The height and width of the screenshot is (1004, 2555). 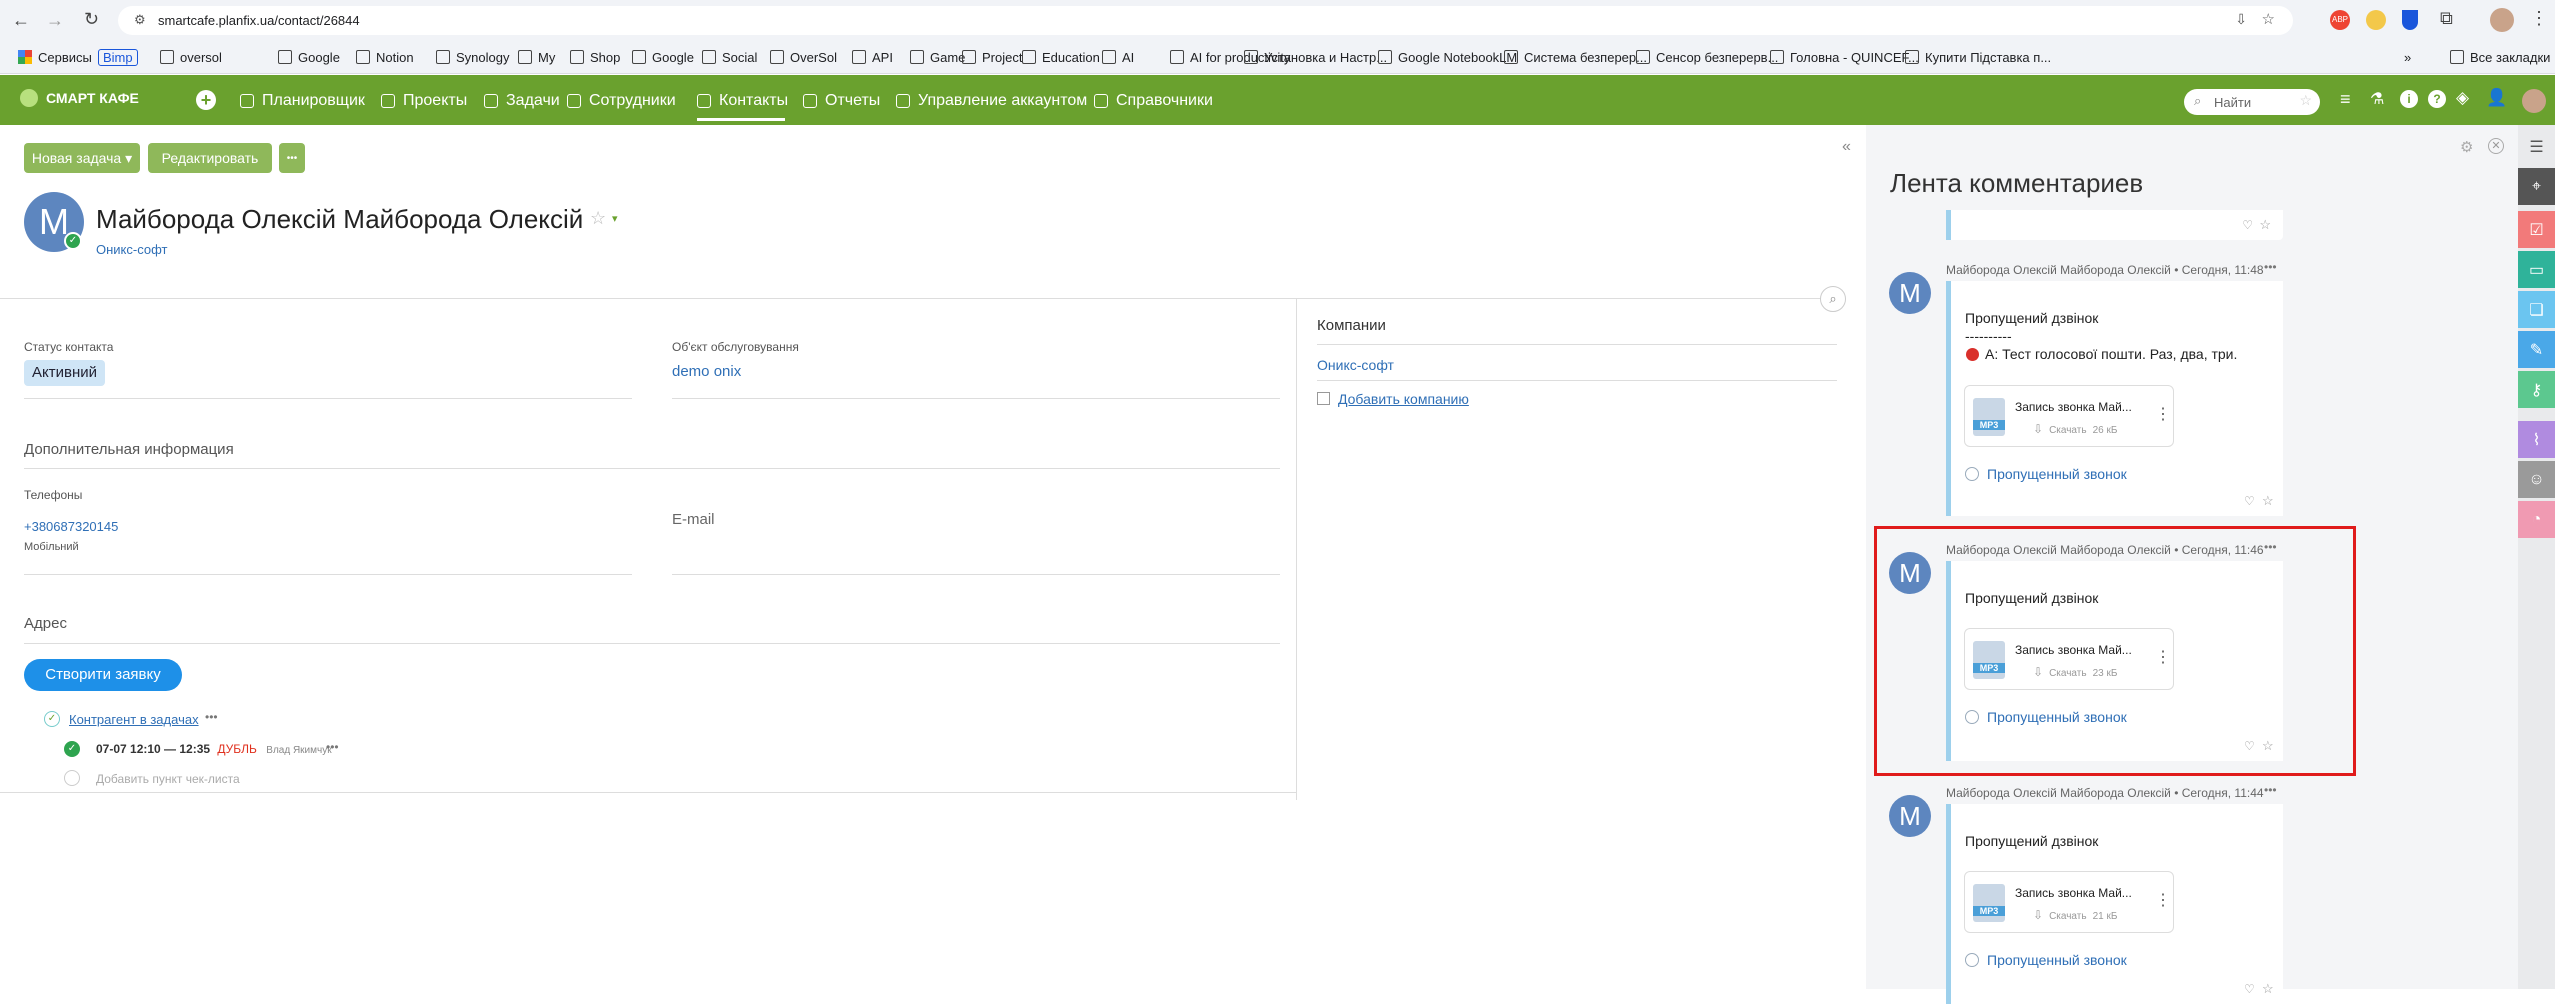 What do you see at coordinates (1355, 365) in the screenshot?
I see `company-link: Оникс-софт` at bounding box center [1355, 365].